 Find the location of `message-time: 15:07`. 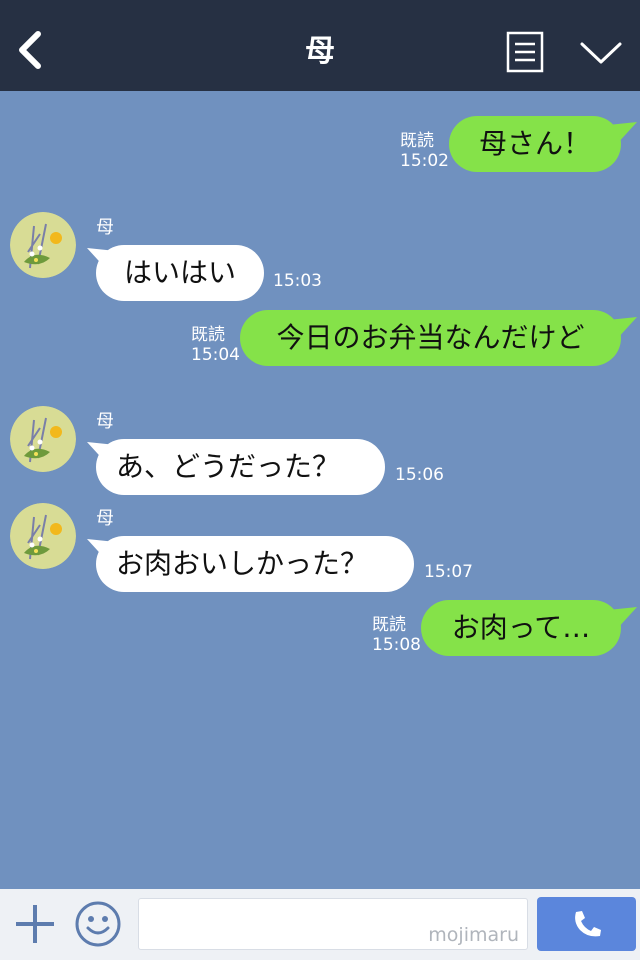

message-time: 15:07 is located at coordinates (448, 572).